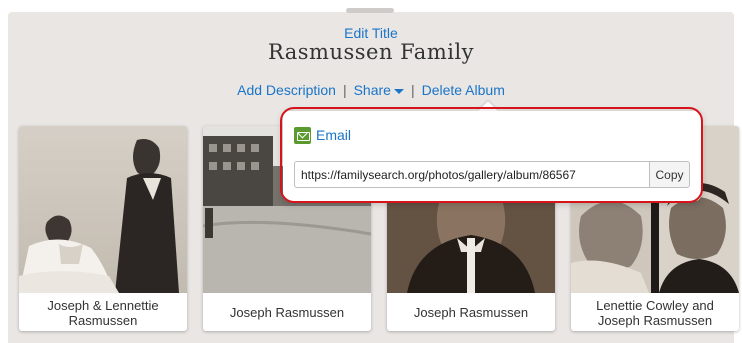 The height and width of the screenshot is (343, 742). I want to click on panel-handle, so click(370, 10).